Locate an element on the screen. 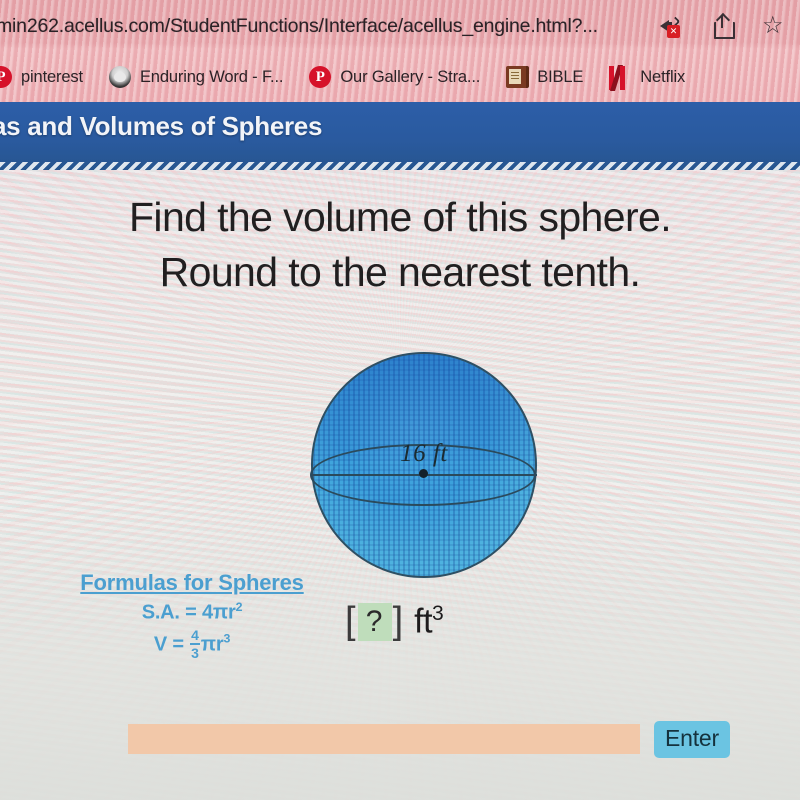 The image size is (800, 800). surface-area-prefix: S.A. = 4 is located at coordinates (177, 612).